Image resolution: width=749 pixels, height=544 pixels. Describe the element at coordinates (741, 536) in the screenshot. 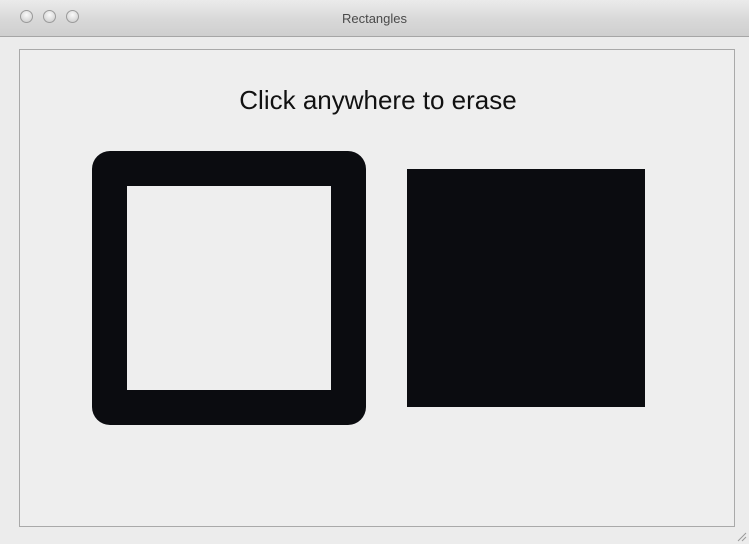

I see `resize-grip-icon` at that location.